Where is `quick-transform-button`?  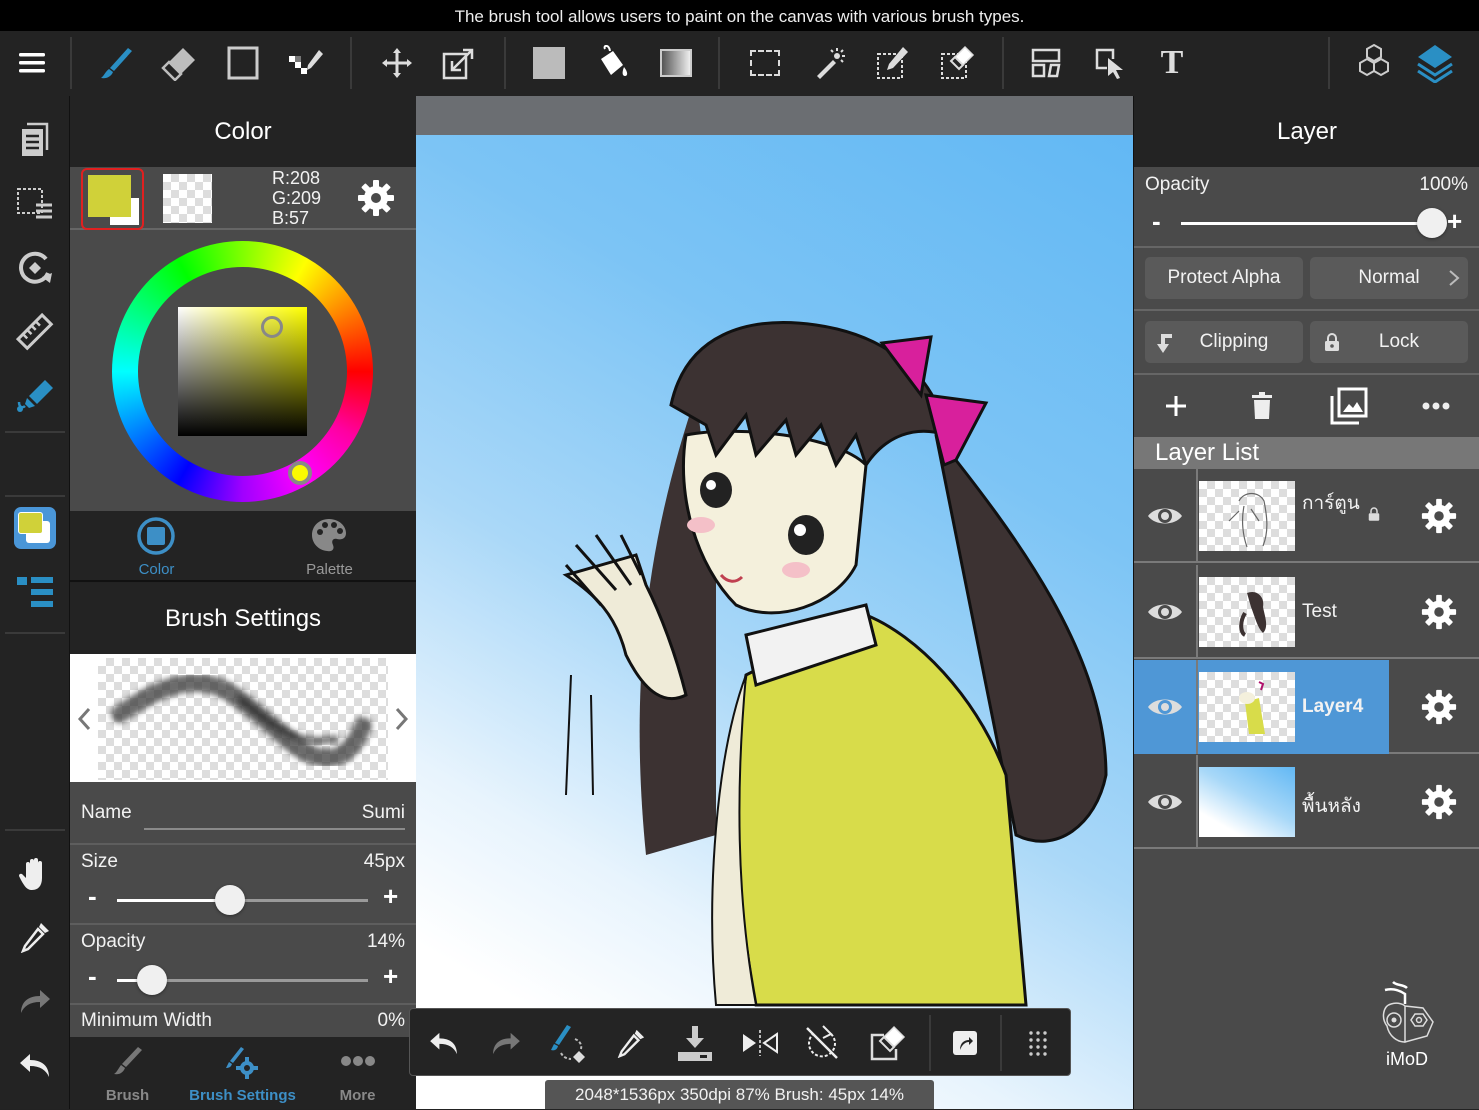 quick-transform-button is located at coordinates (965, 1043).